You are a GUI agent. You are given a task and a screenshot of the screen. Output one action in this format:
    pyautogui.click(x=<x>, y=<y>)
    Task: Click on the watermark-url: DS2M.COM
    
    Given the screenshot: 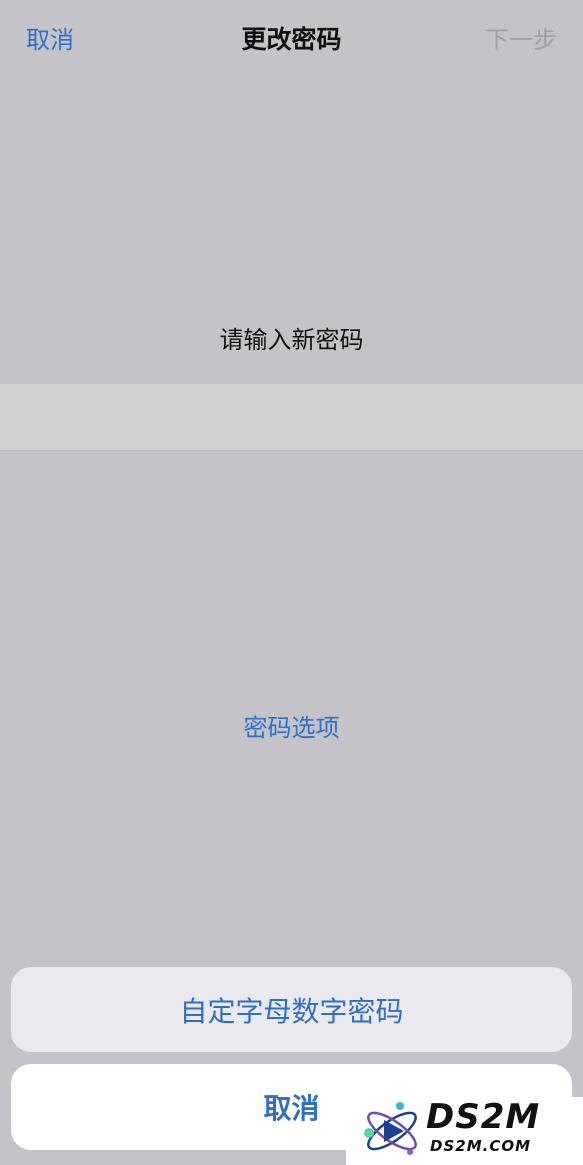 What is the action you would take?
    pyautogui.click(x=481, y=1146)
    